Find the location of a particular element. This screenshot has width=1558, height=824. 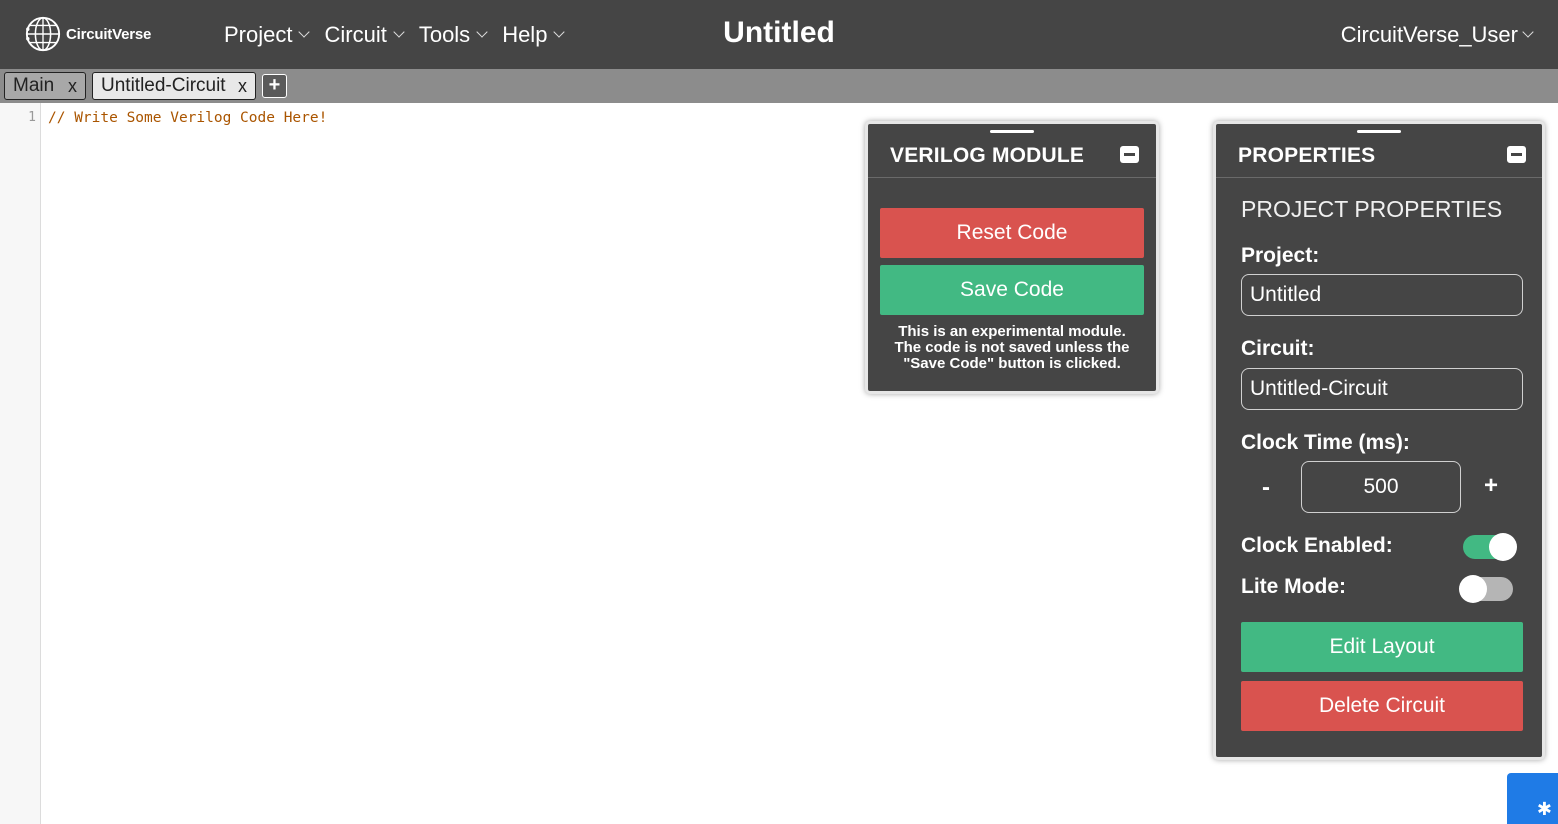

note-line: "Save Code" button is clicked. is located at coordinates (1012, 363).